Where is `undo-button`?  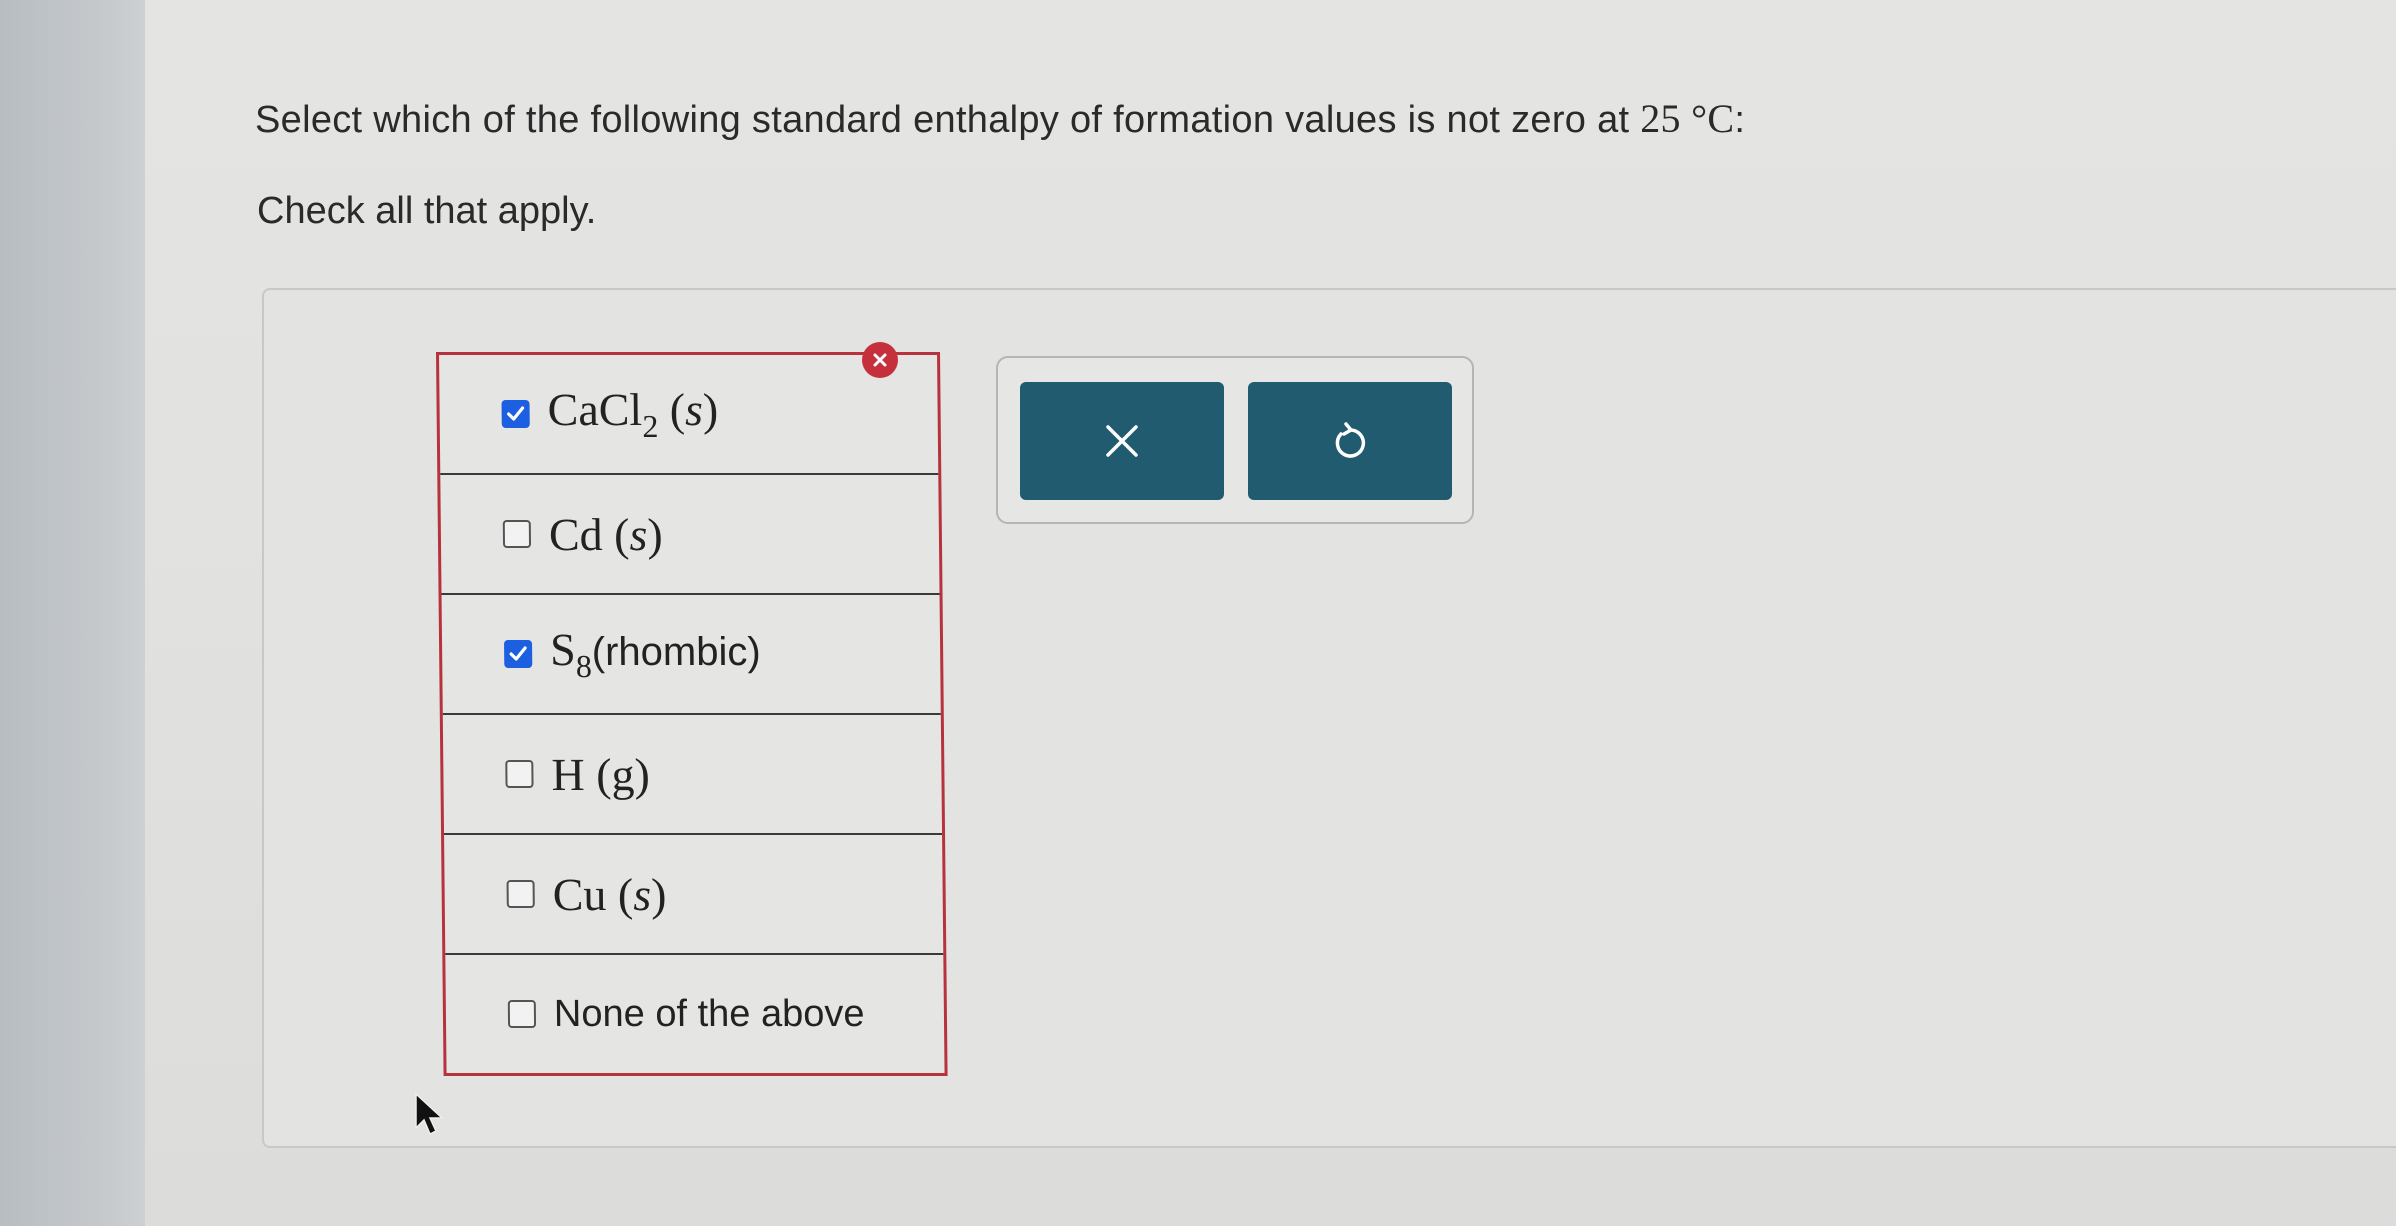 undo-button is located at coordinates (1350, 441).